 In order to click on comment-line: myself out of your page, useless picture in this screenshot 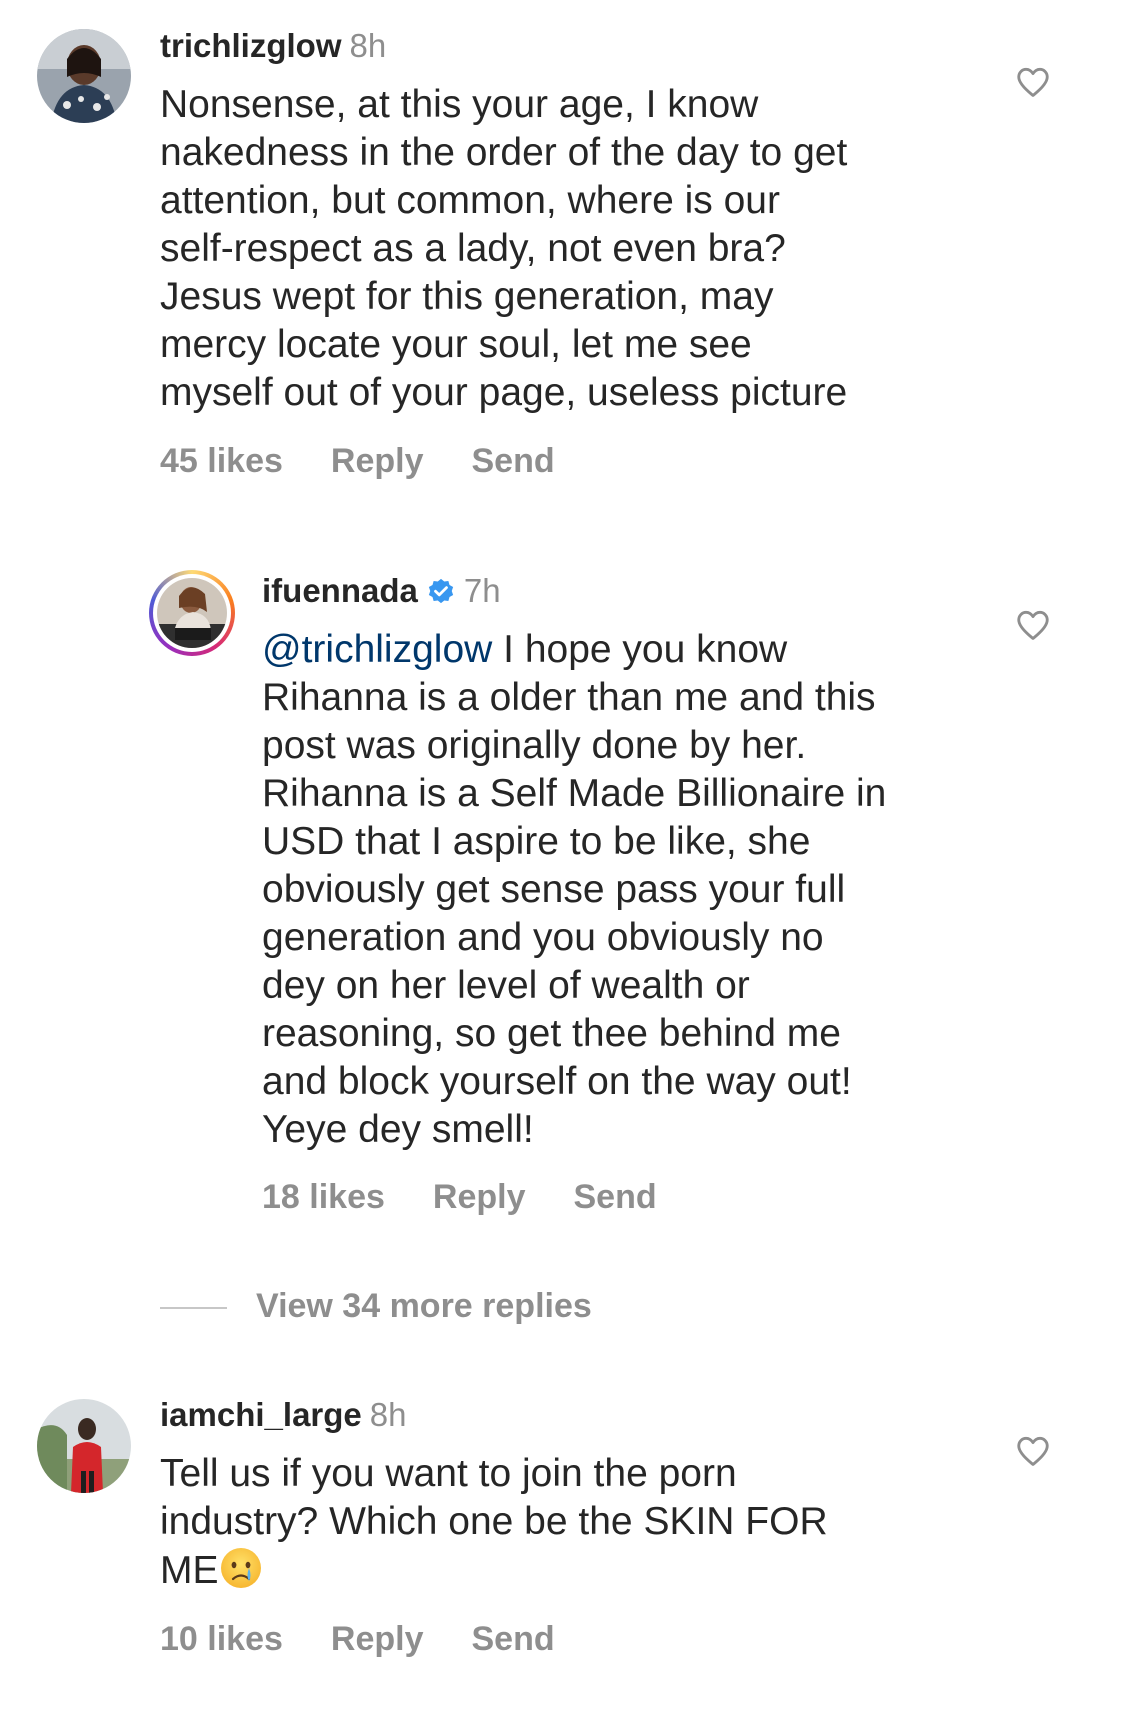, I will do `click(504, 392)`.